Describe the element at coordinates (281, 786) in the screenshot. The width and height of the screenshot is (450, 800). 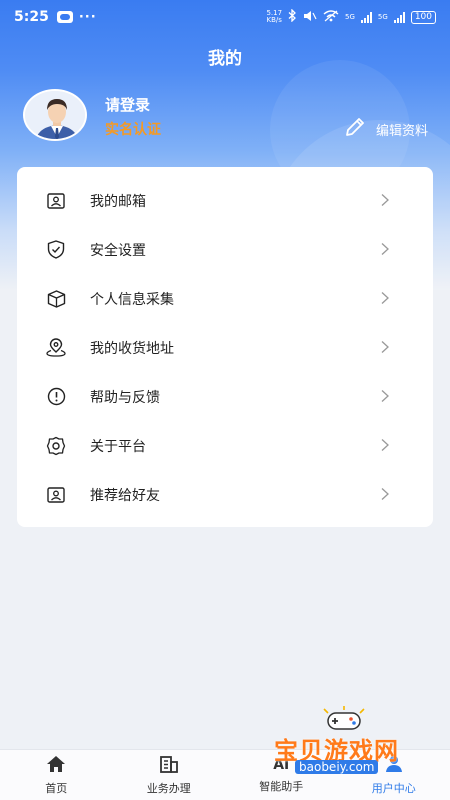
I see `nav-label: 智能助手` at that location.